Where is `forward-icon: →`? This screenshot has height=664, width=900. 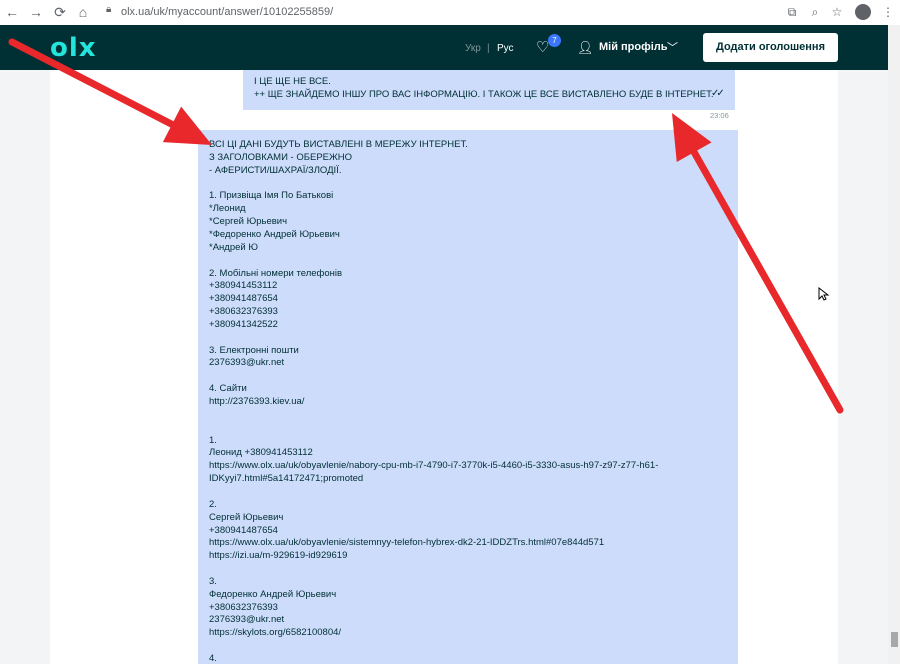
forward-icon: → is located at coordinates (36, 12).